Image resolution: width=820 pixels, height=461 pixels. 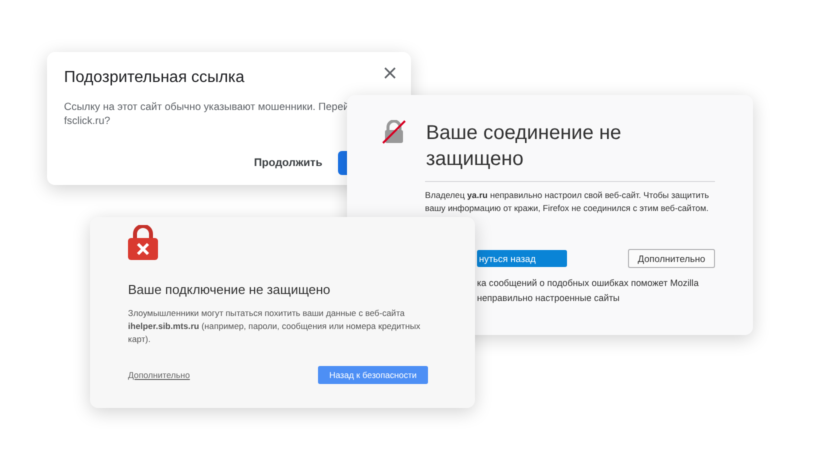 I want to click on broken-lock-icon, so click(x=394, y=132).